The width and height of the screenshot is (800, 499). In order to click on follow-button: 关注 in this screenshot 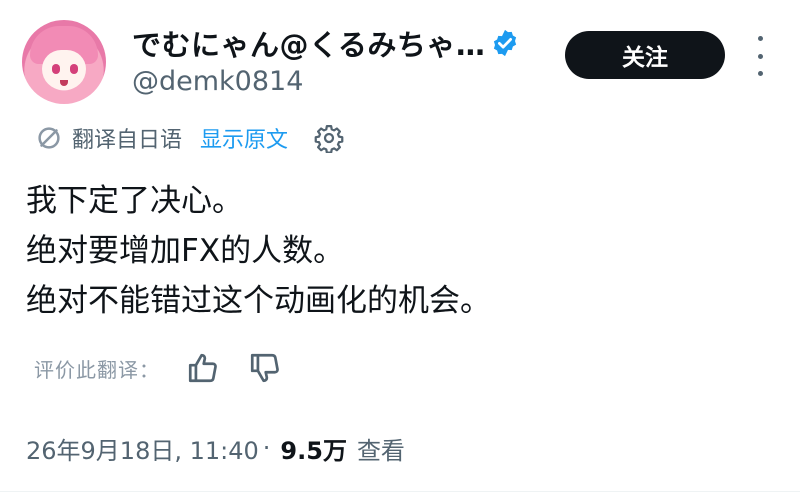, I will do `click(645, 55)`.